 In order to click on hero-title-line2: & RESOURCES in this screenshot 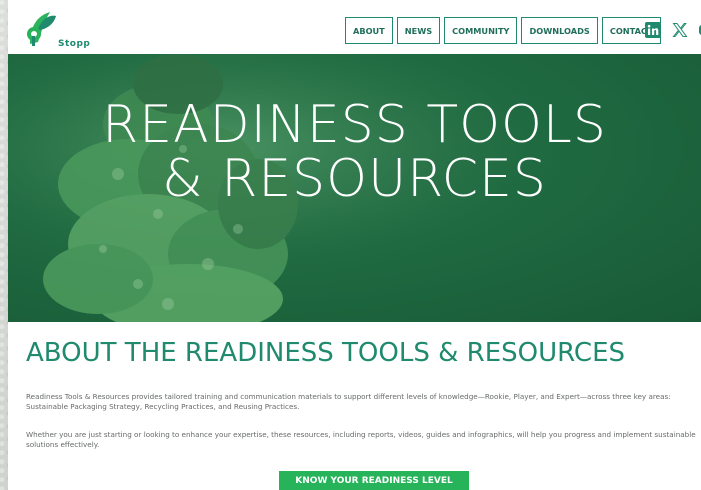, I will do `click(354, 179)`.